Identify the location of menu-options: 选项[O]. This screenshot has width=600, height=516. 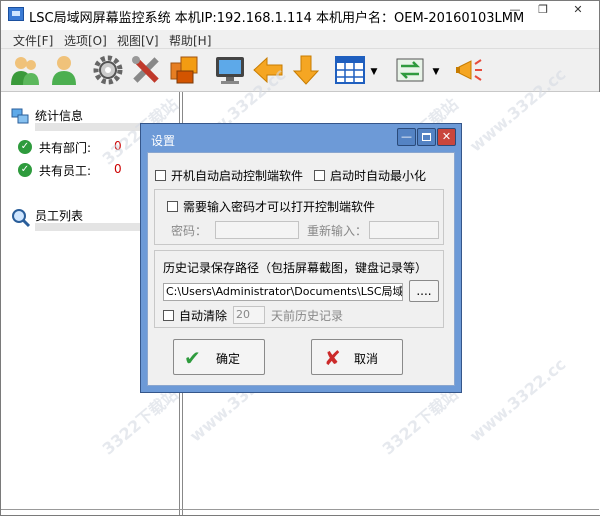
(85, 40).